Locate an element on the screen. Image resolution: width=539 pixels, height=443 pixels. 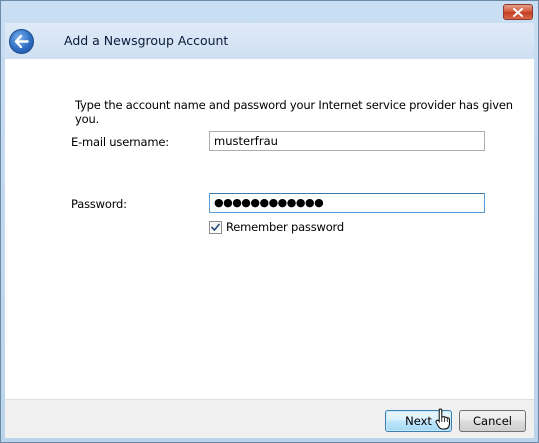
check-icon is located at coordinates (215, 227).